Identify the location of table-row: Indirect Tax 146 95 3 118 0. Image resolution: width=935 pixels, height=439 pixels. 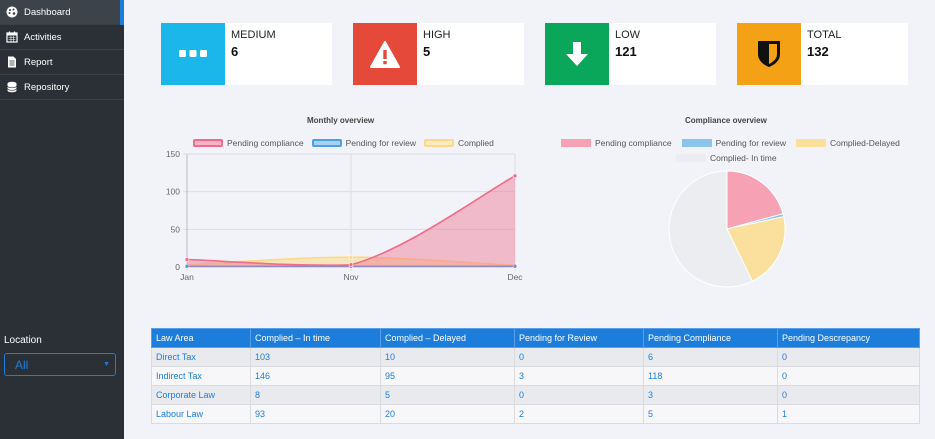
(535, 376).